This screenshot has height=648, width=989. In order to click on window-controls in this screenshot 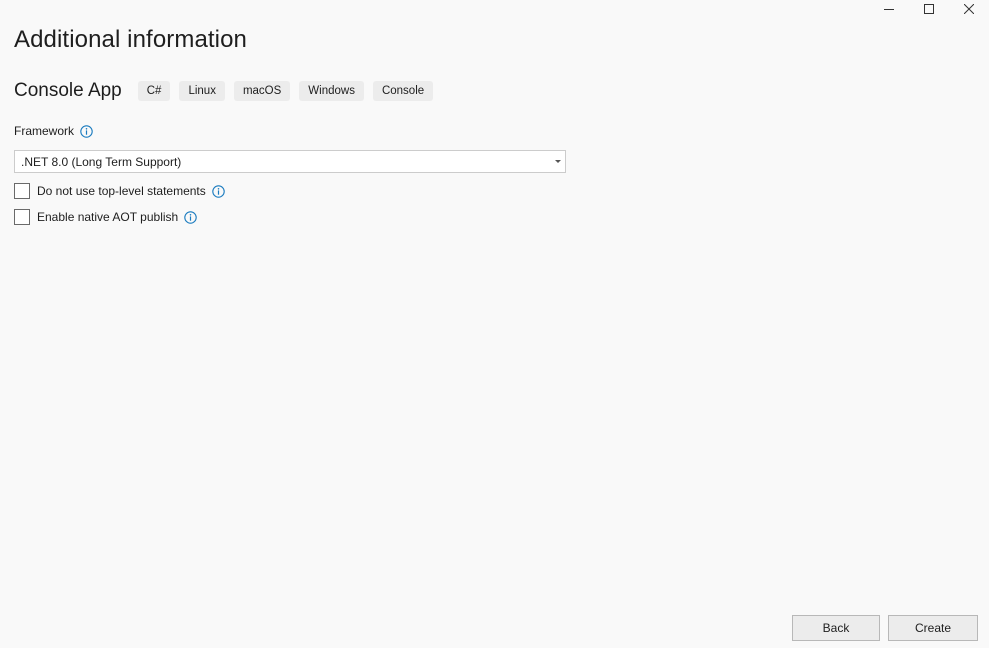, I will do `click(929, 9)`.